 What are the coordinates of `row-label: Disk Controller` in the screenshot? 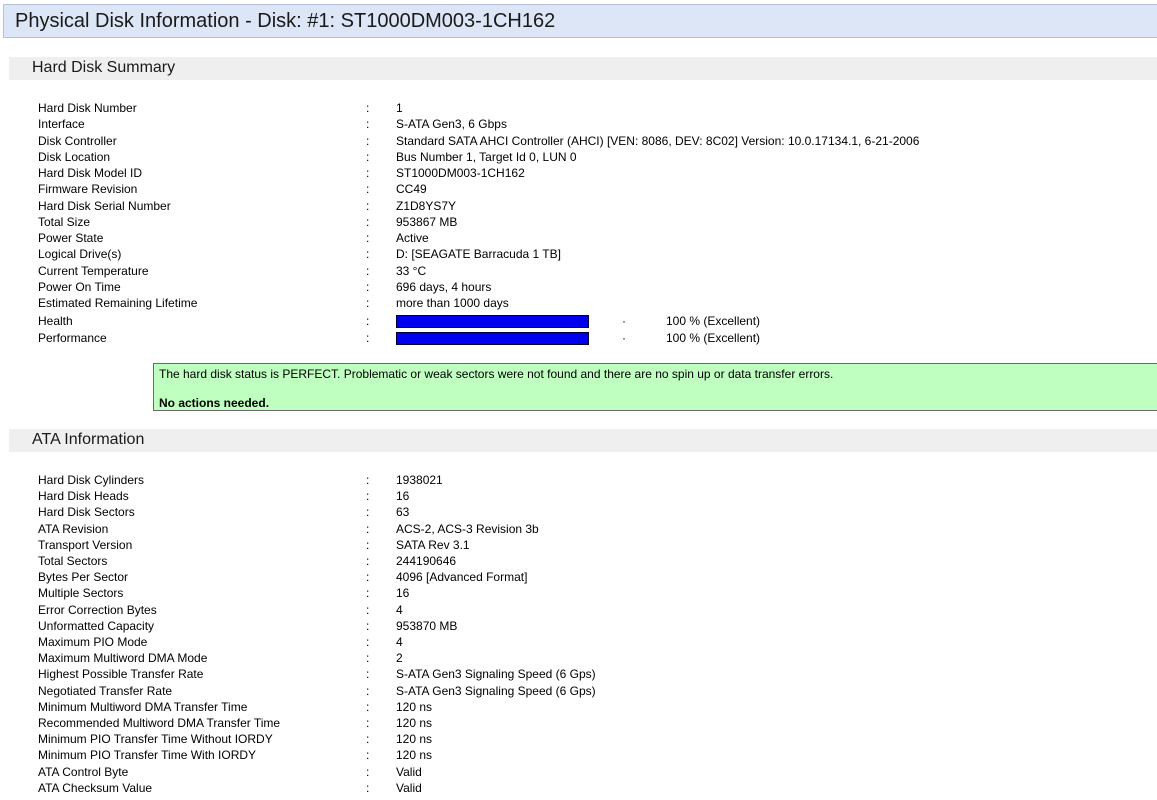 It's located at (77, 140).